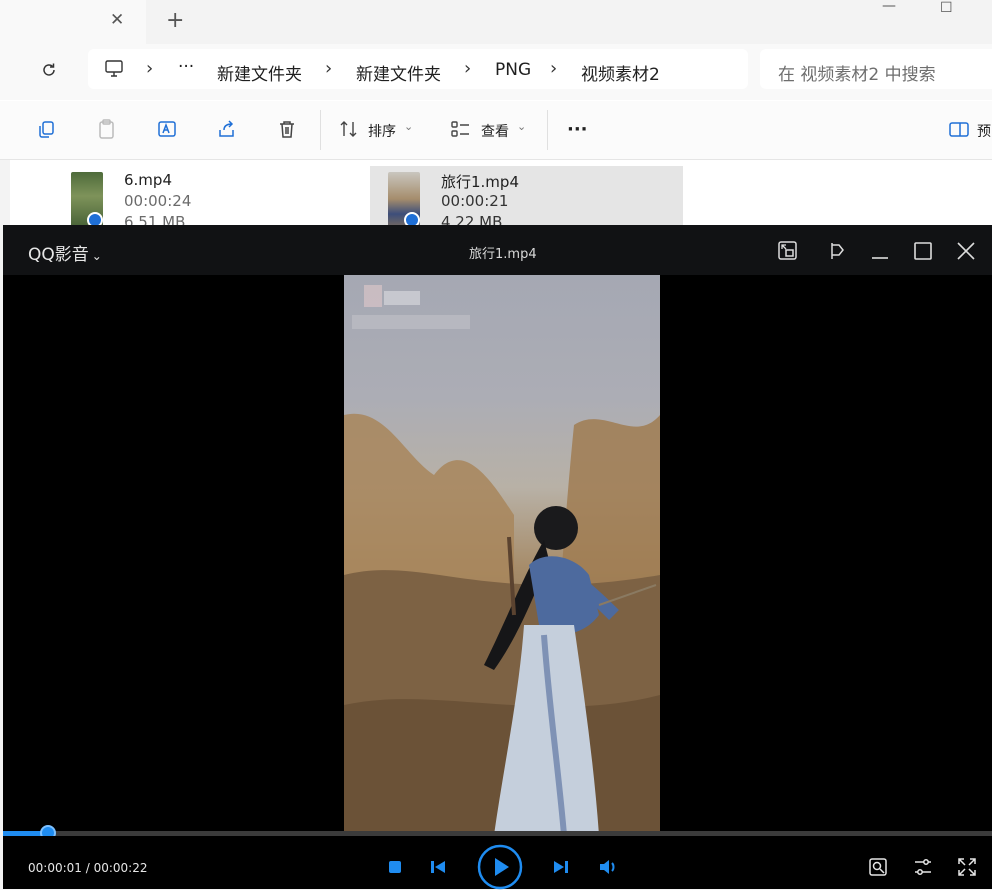 This screenshot has height=890, width=992. I want to click on sort-icon, so click(349, 129).